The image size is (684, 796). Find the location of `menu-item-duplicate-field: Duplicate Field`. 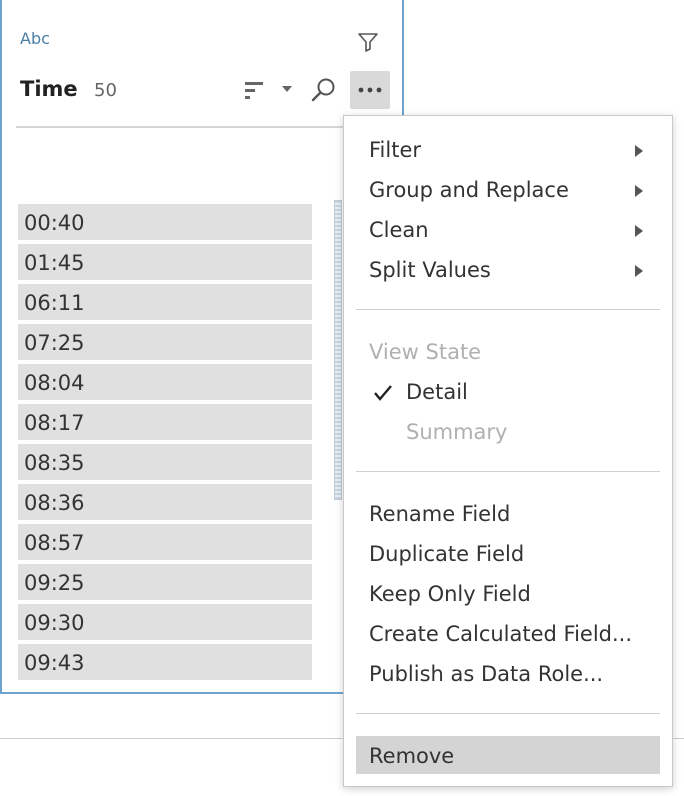

menu-item-duplicate-field: Duplicate Field is located at coordinates (508, 554).